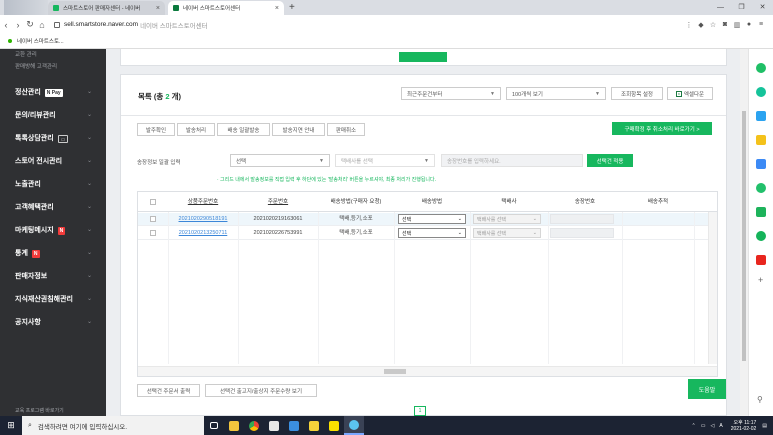 Image resolution: width=773 pixels, height=435 pixels. Describe the element at coordinates (53, 138) in the screenshot. I see `sidebar-item-talktalk: 톡톡상담관리 ▭ ⌄` at that location.